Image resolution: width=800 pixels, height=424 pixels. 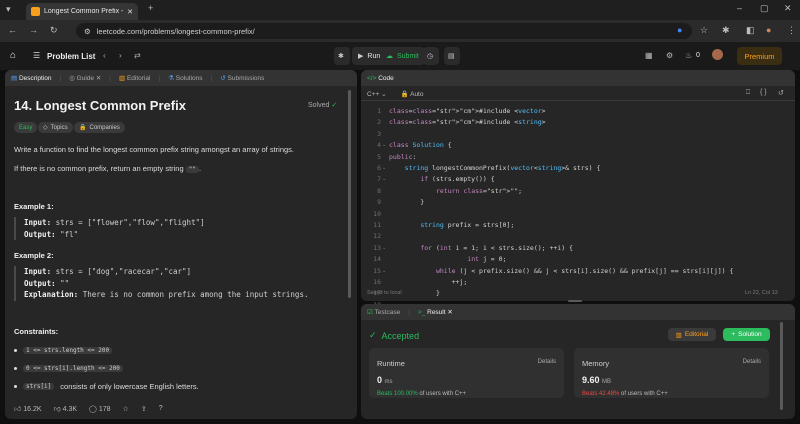 I want to click on runtime-number: 0, so click(x=380, y=380).